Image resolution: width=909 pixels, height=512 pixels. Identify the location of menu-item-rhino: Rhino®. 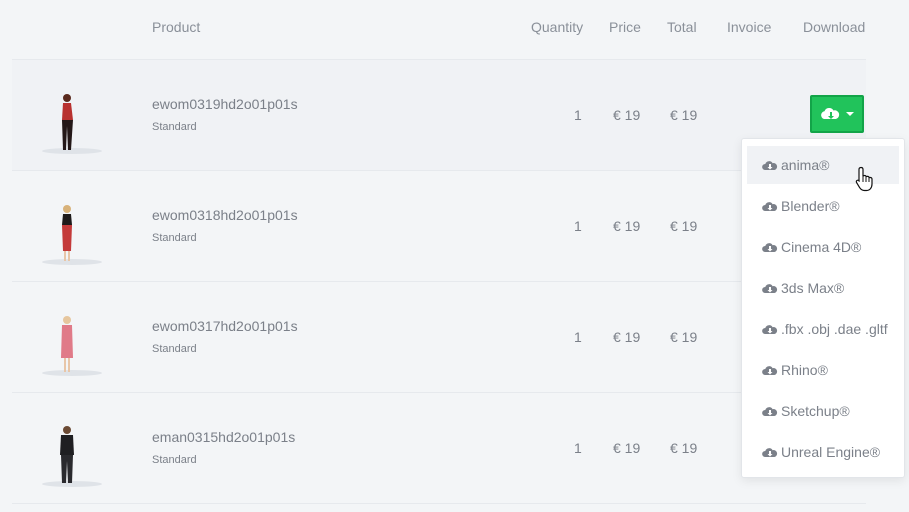
(823, 370).